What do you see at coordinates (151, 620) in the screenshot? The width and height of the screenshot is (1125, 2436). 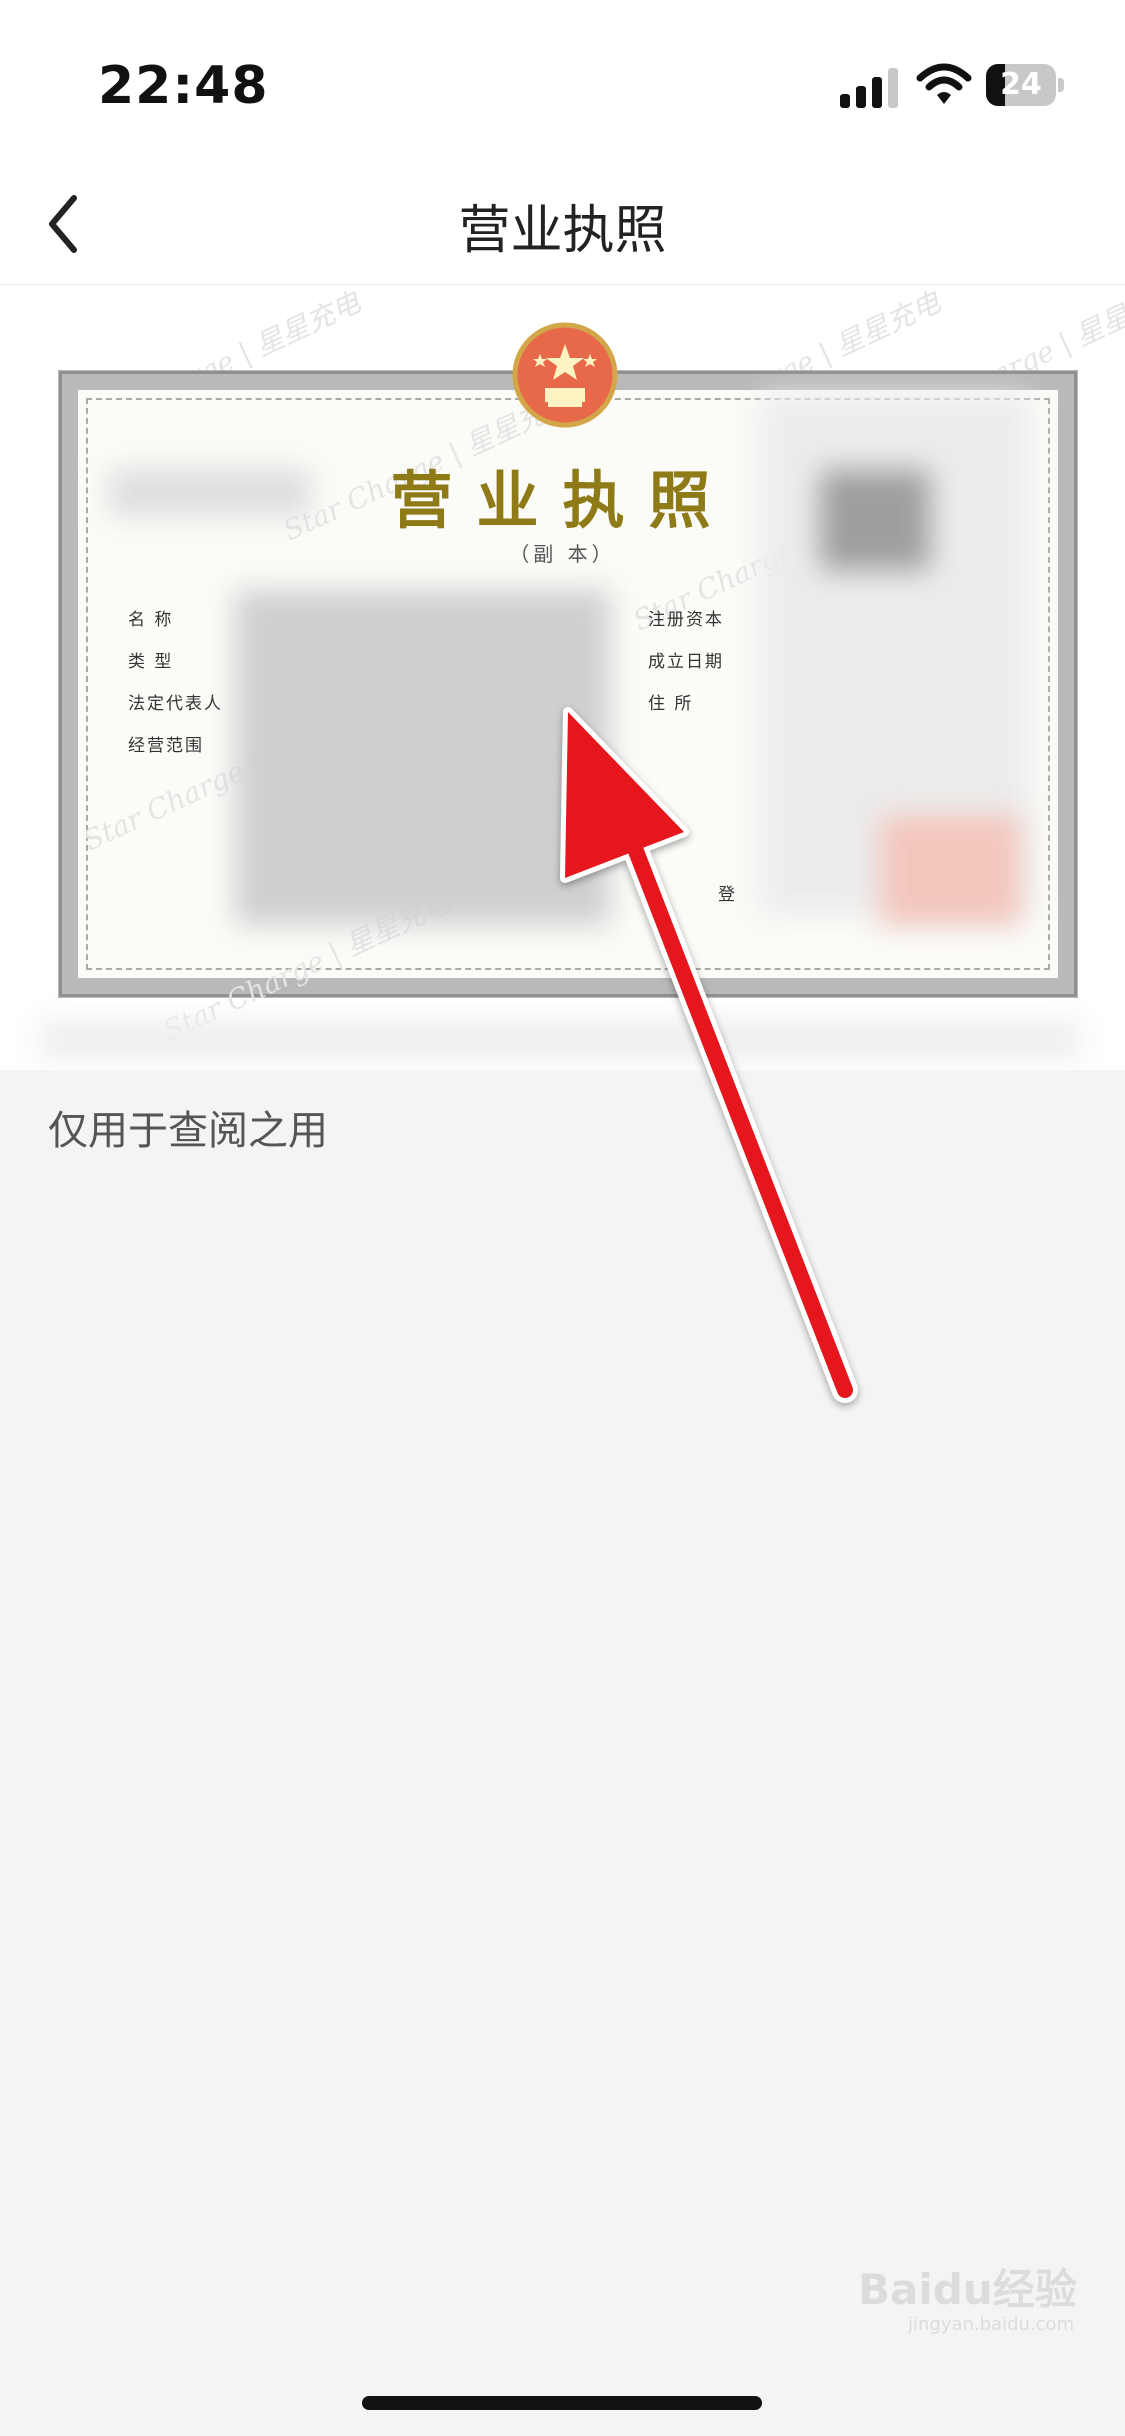 I see `field-label-name: 名 称` at bounding box center [151, 620].